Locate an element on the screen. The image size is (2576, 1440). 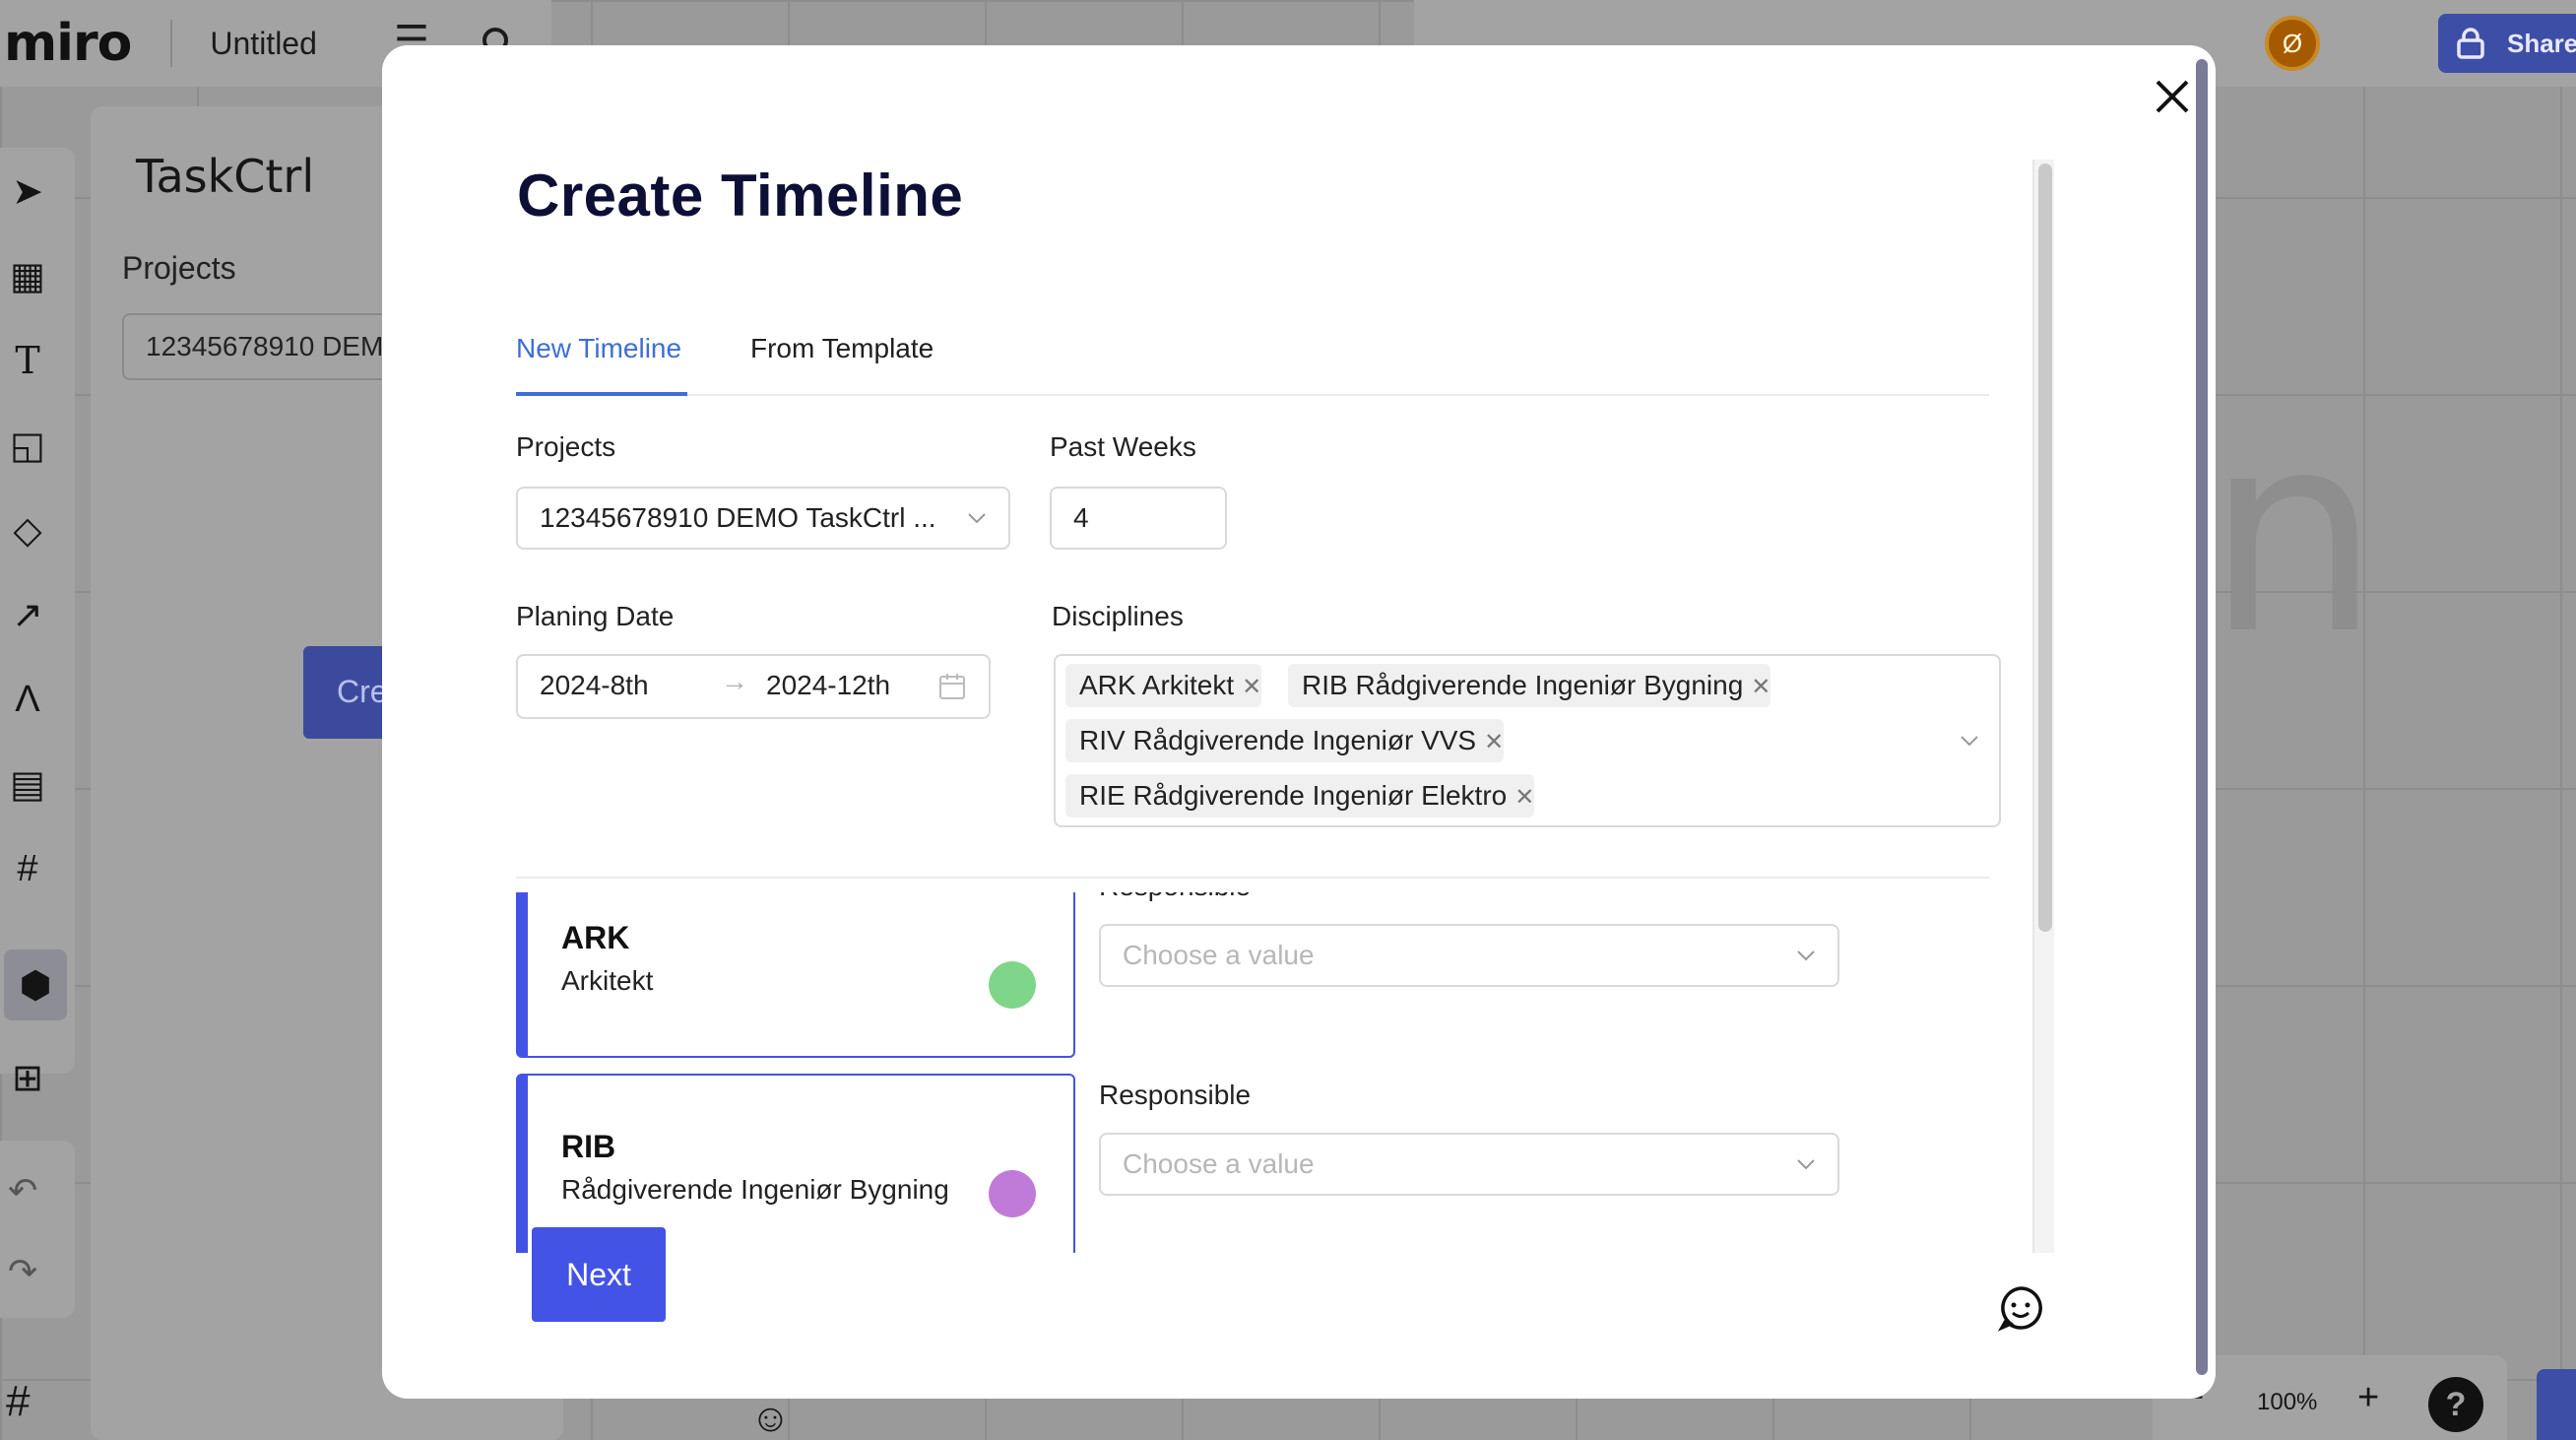
taskctrl-title: TaskCtrl is located at coordinates (225, 176).